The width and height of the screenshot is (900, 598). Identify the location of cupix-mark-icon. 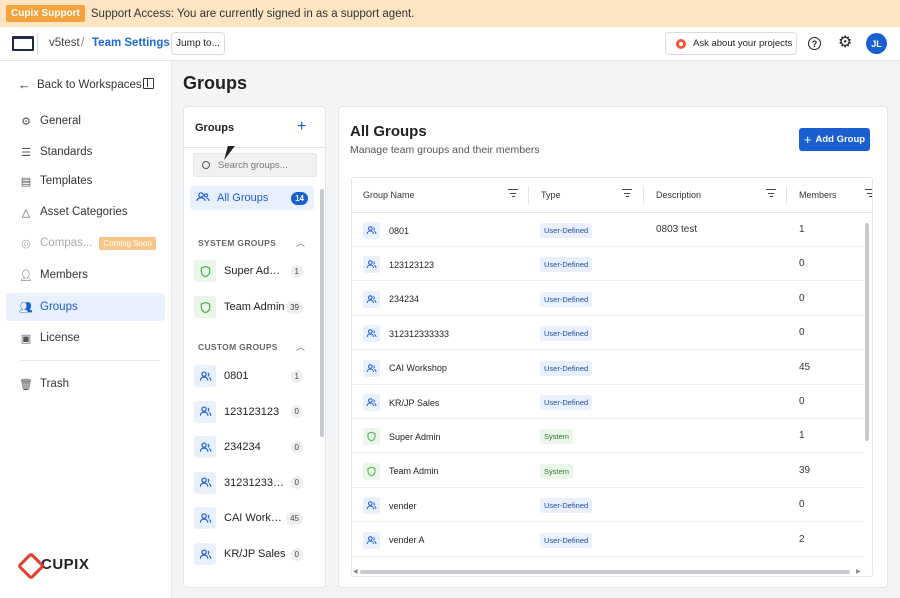
(29, 564).